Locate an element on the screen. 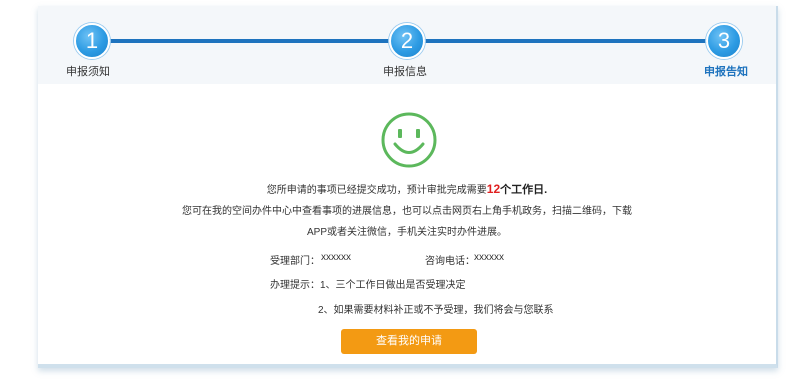 The height and width of the screenshot is (382, 792). step-3-circle: 3 is located at coordinates (724, 41).